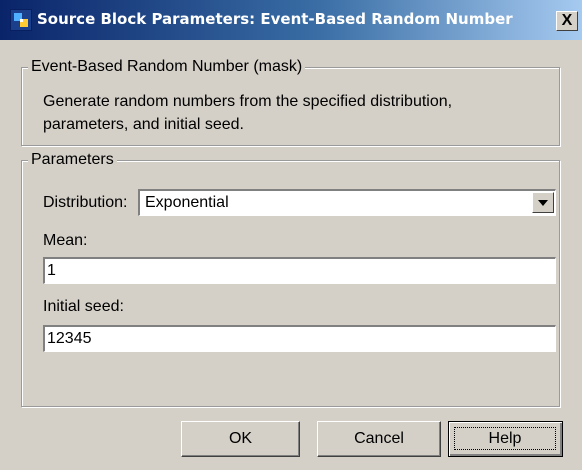 This screenshot has width=582, height=470. Describe the element at coordinates (167, 67) in the screenshot. I see `mask-group-label: Event-Based Random Number (mask)` at that location.